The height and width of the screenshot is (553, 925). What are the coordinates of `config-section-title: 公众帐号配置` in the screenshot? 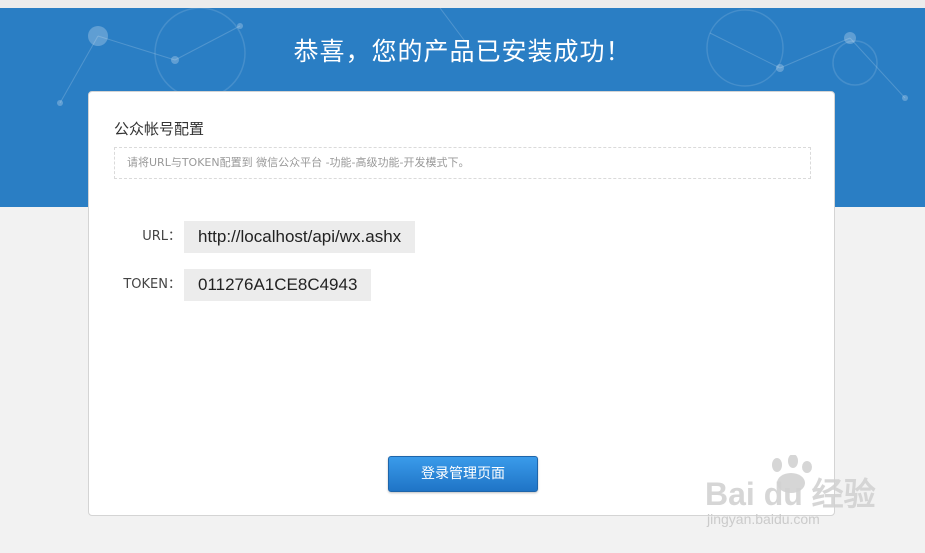 It's located at (159, 129).